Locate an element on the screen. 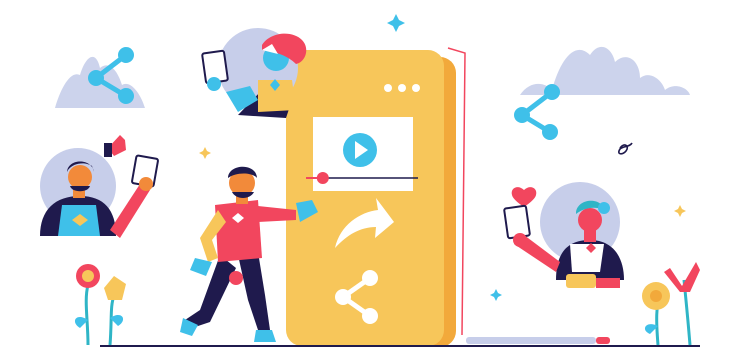 The height and width of the screenshot is (349, 748). heart-icon is located at coordinates (524, 197).